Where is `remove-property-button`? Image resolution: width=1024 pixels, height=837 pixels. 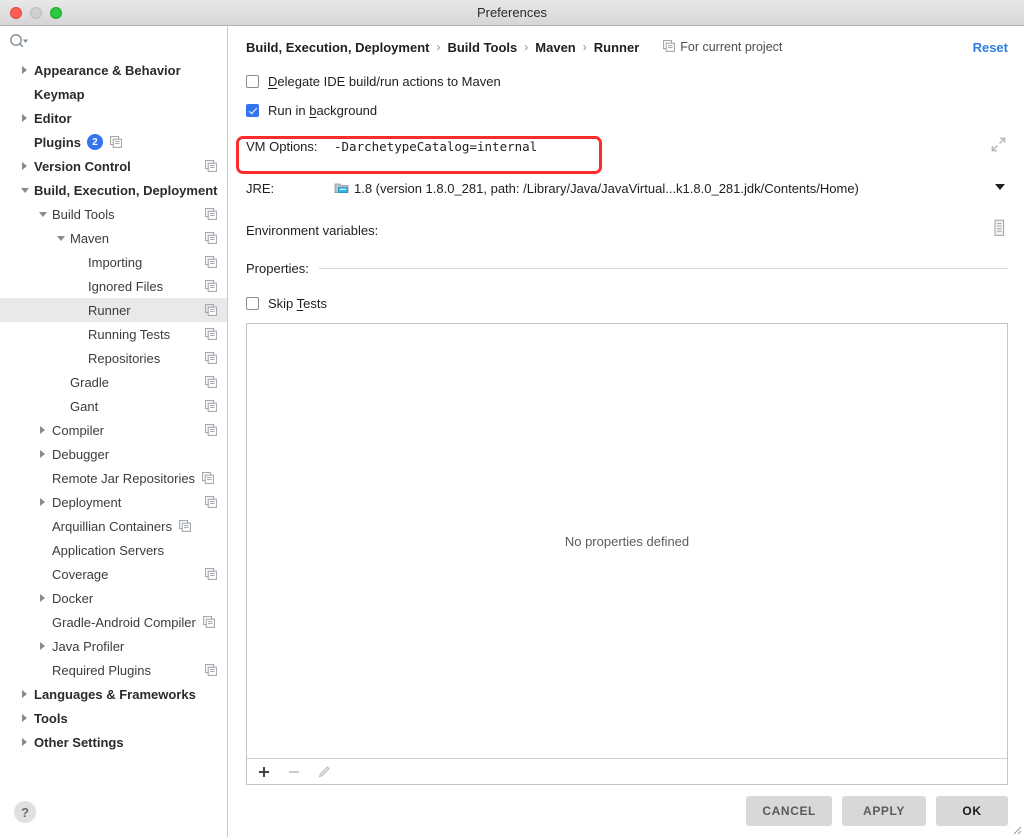
remove-property-button is located at coordinates (294, 772).